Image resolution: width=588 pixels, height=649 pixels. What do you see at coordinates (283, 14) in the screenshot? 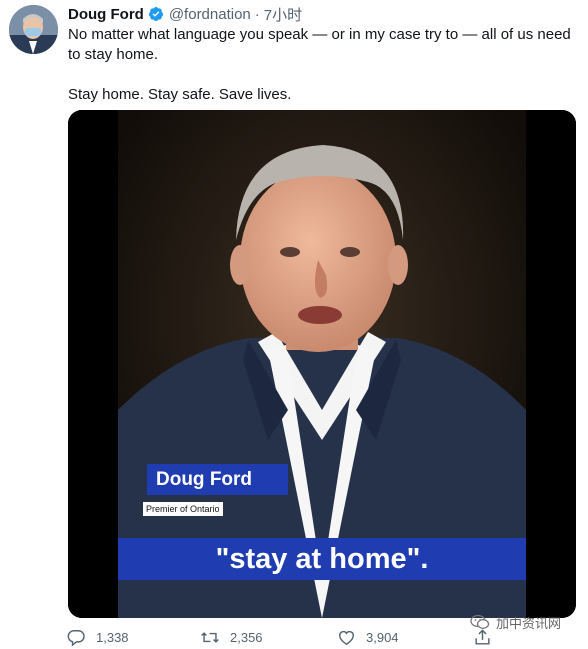
I see `tweet-timestamp: 7小时` at bounding box center [283, 14].